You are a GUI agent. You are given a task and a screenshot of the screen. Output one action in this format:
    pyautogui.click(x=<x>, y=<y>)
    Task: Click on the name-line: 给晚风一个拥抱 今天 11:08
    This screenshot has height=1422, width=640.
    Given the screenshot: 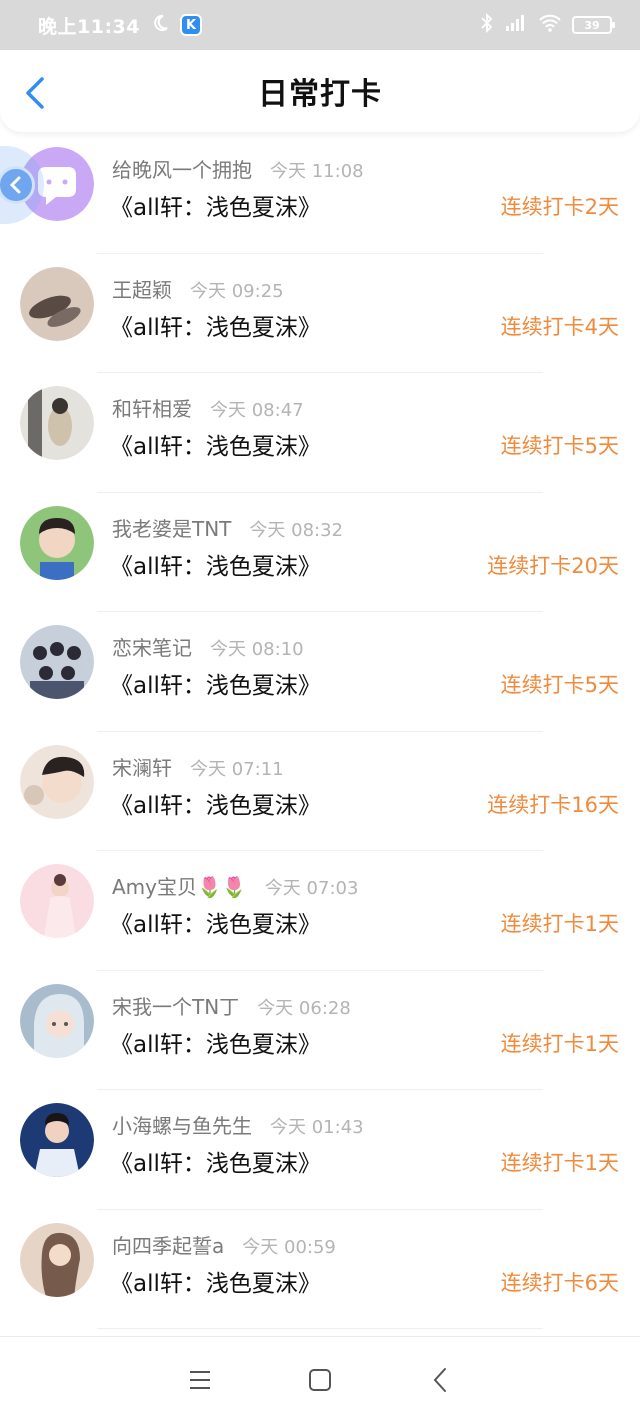 What is the action you would take?
    pyautogui.click(x=238, y=168)
    